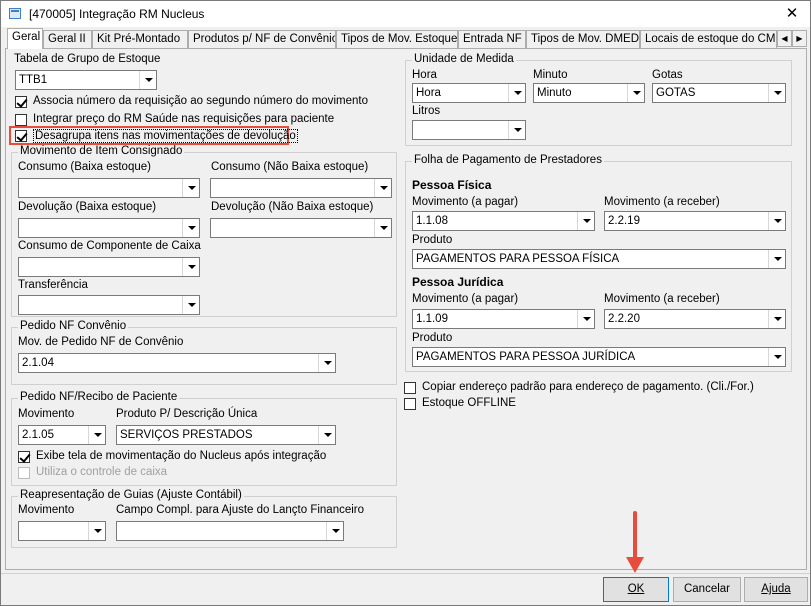 This screenshot has height=606, width=811. Describe the element at coordinates (469, 93) in the screenshot. I see `hora-select: Hora` at that location.